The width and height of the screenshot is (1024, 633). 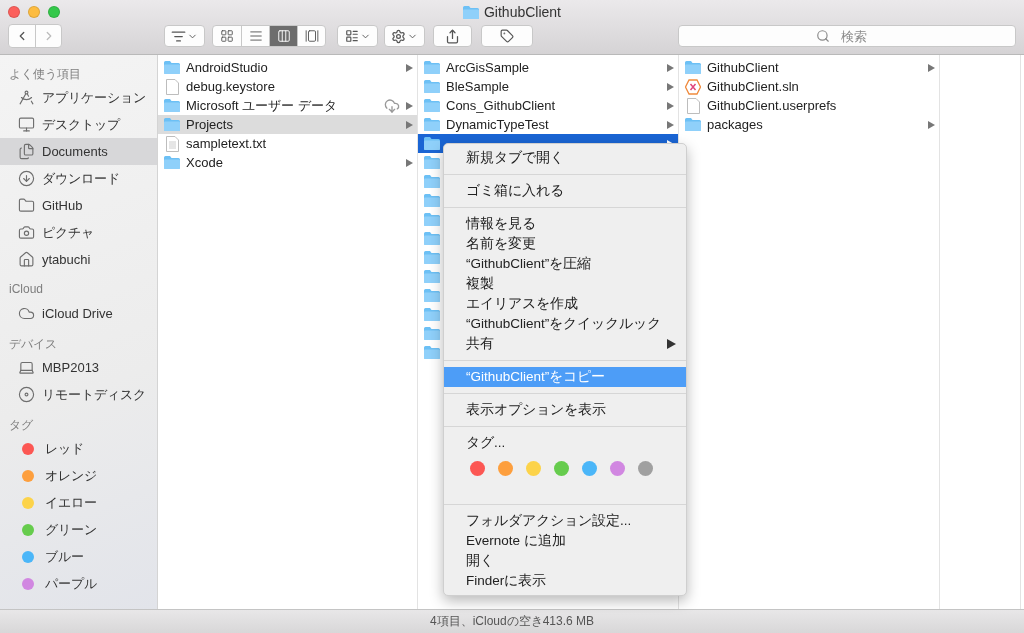 I want to click on sidebar-section-title: iCloud, so click(x=26, y=289).